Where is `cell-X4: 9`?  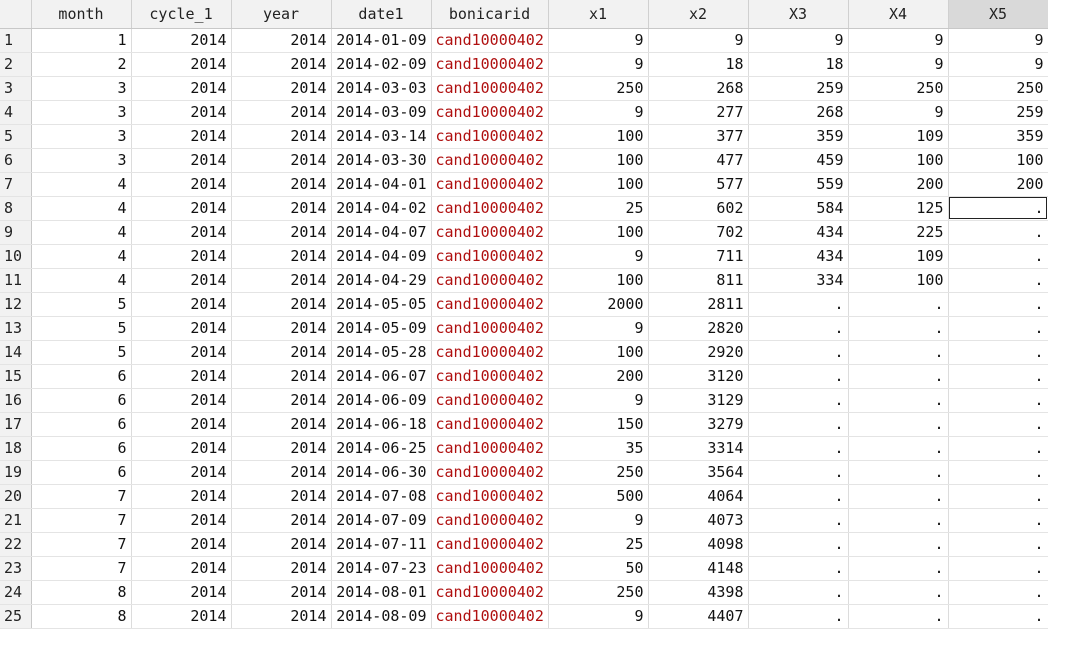
cell-X4: 9 is located at coordinates (898, 40).